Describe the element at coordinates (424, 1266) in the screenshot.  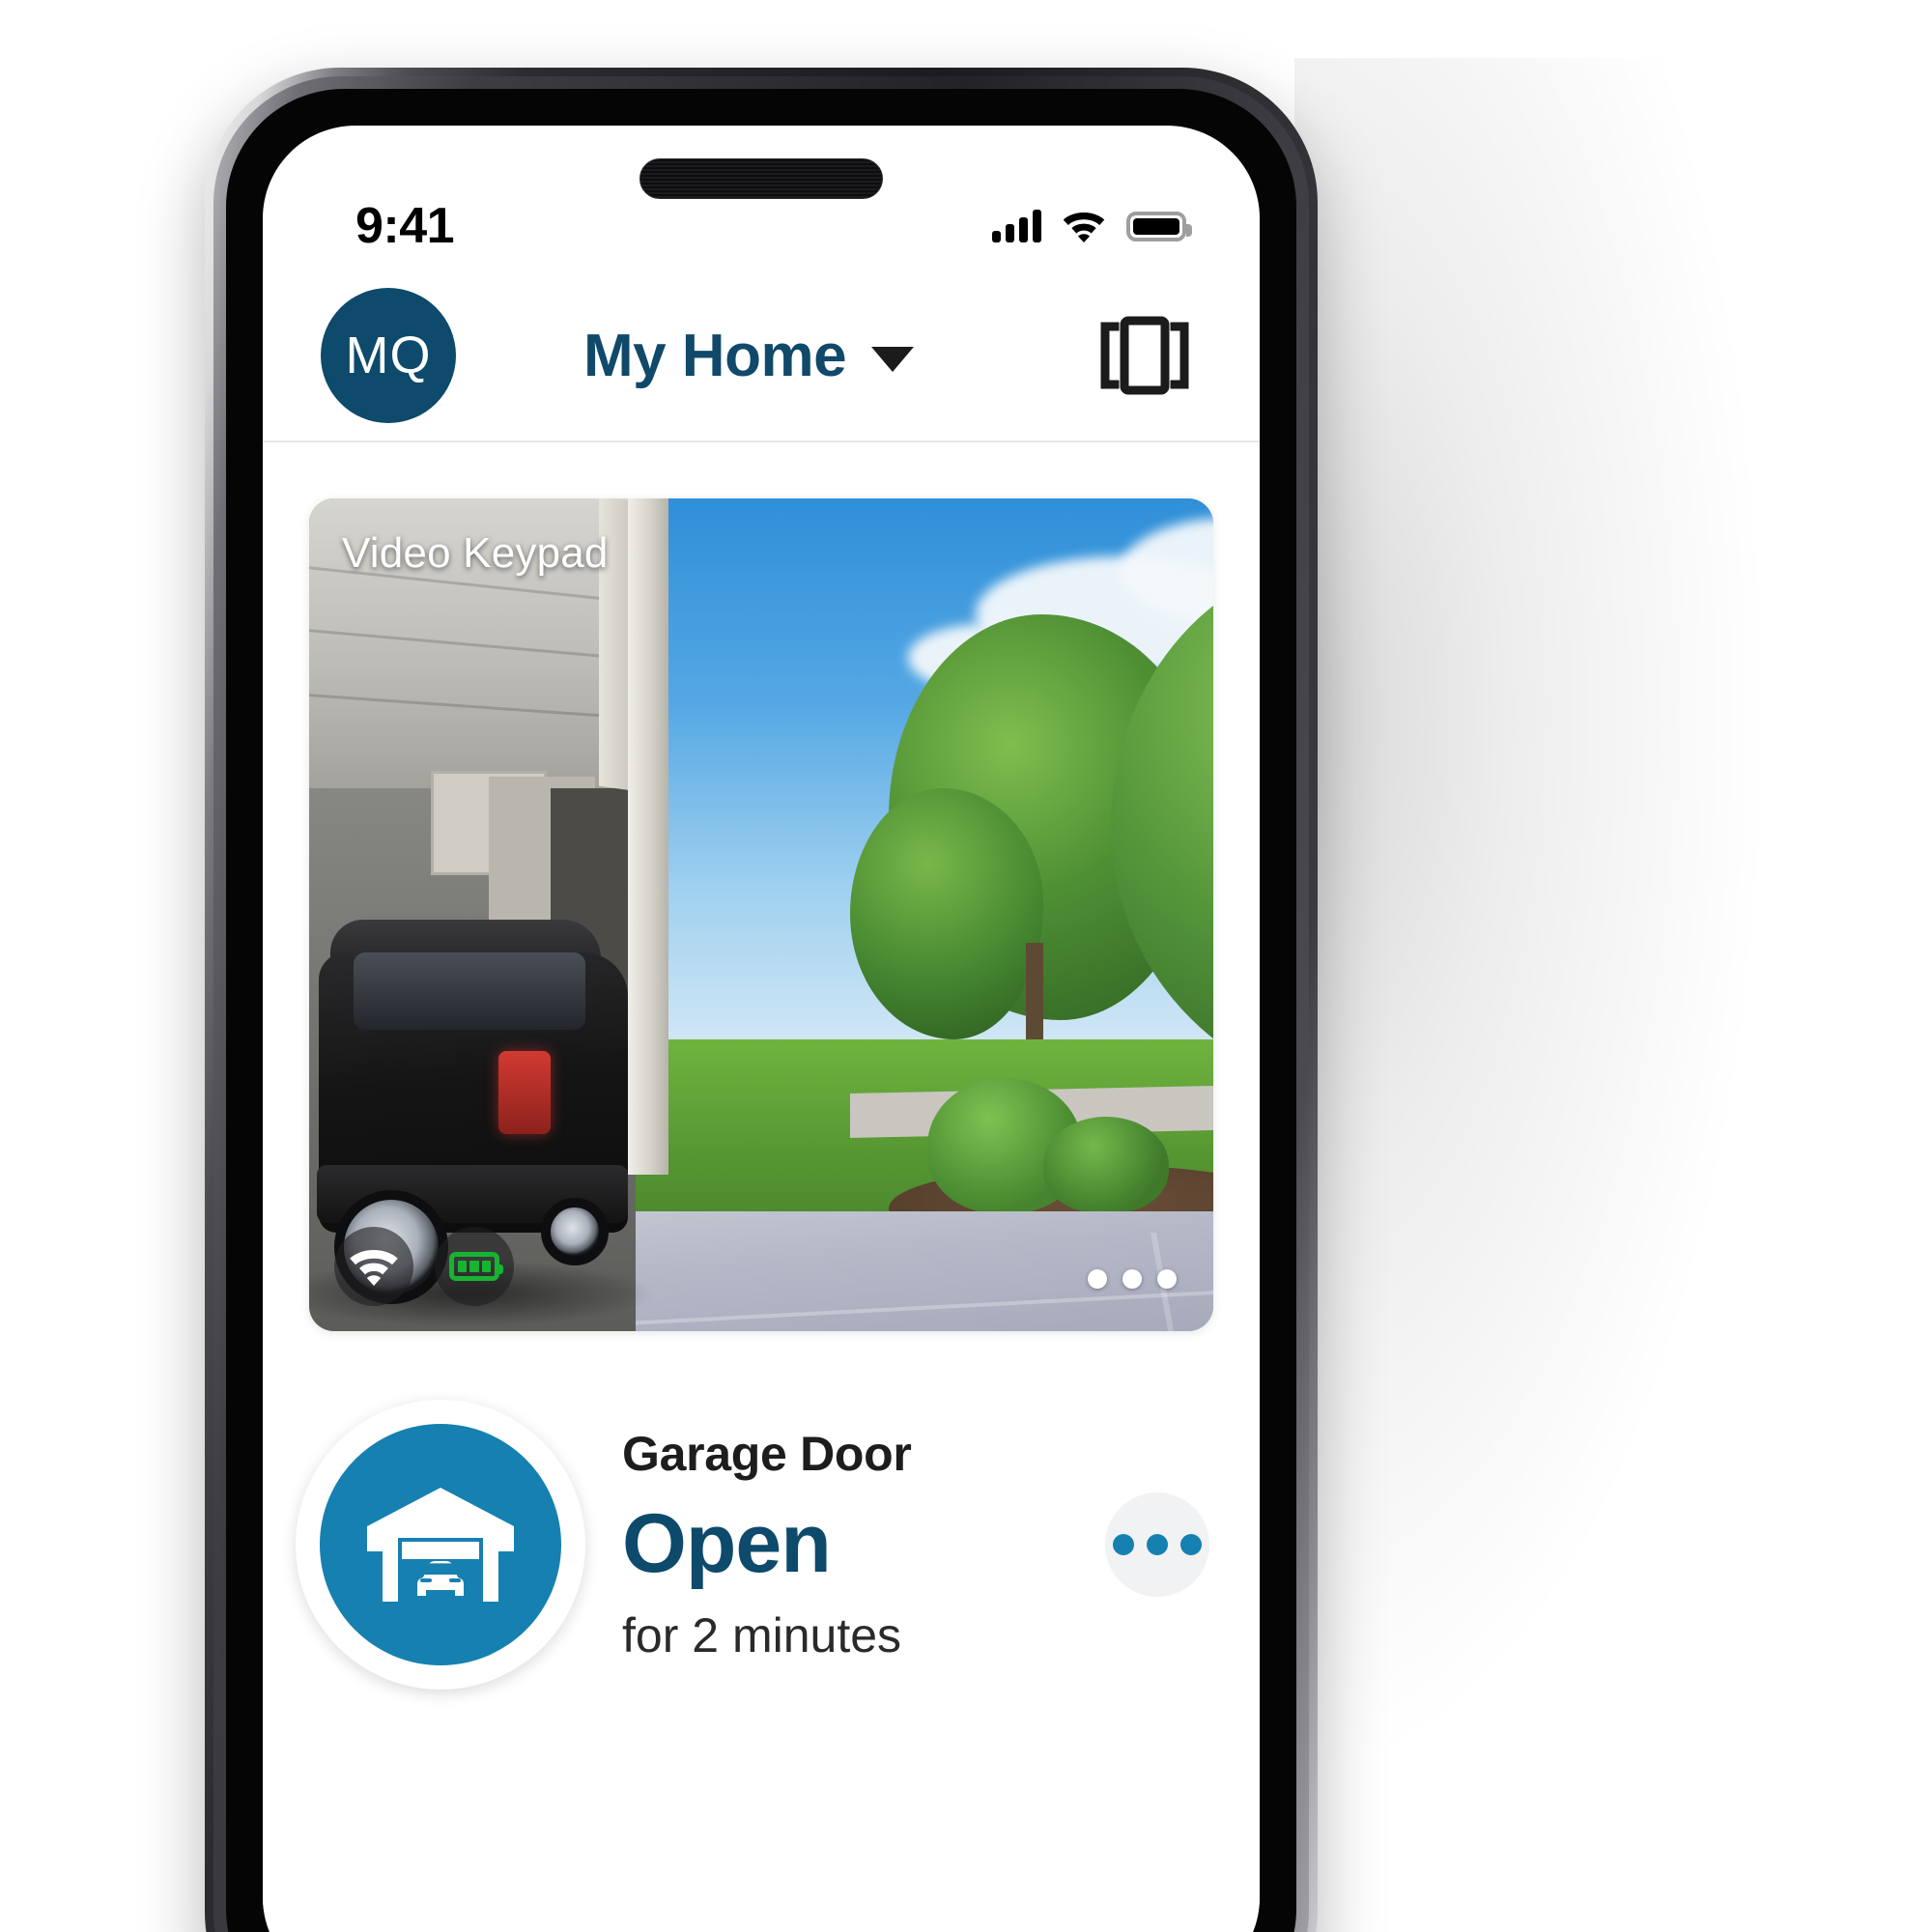
I see `camera-status-badges` at that location.